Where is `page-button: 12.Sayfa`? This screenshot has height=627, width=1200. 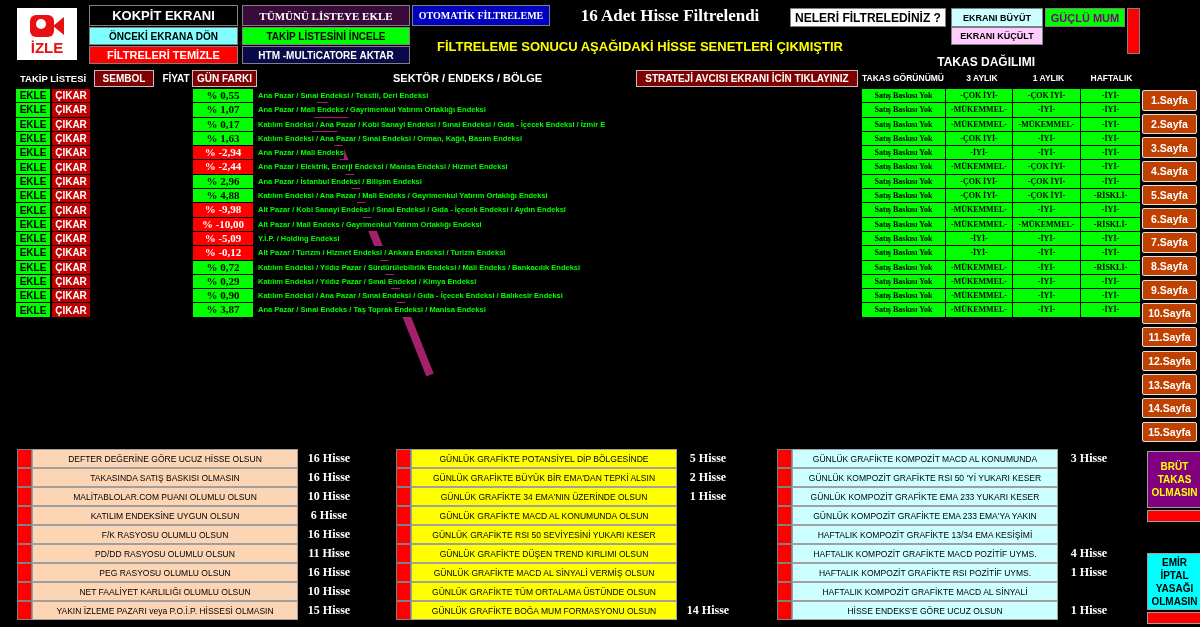
page-button: 12.Sayfa is located at coordinates (1169, 361).